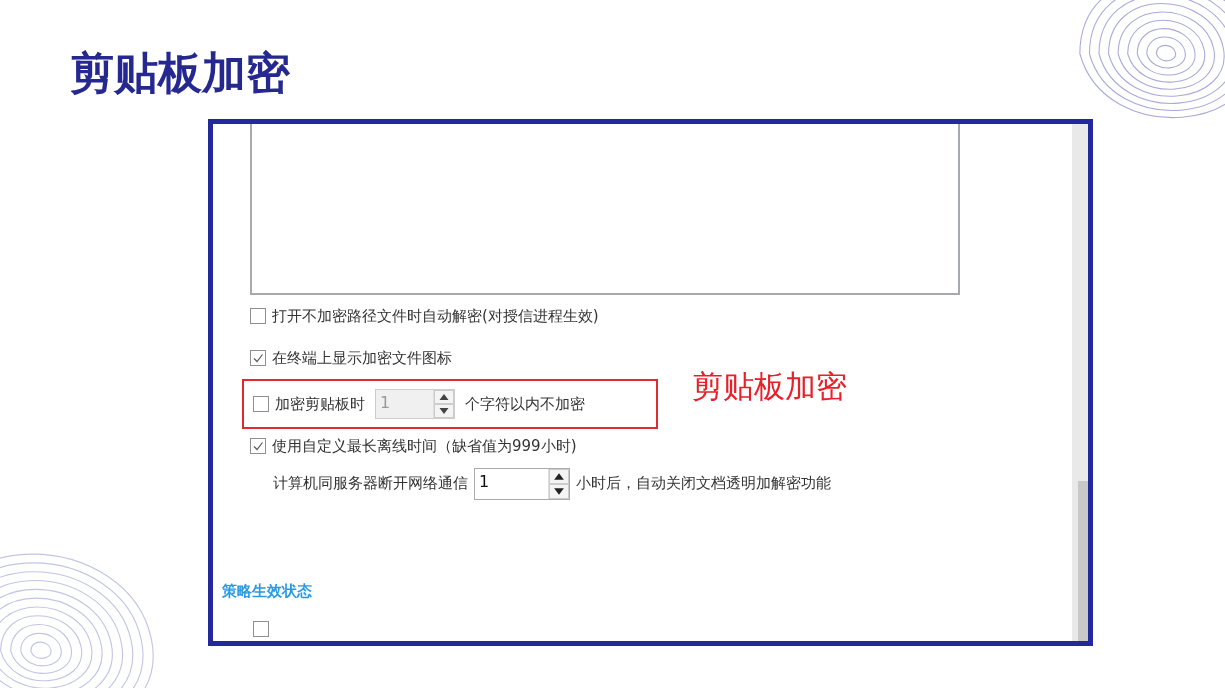 This screenshot has width=1225, height=688. Describe the element at coordinates (180, 73) in the screenshot. I see `slide-title: 剪贴板加密` at that location.